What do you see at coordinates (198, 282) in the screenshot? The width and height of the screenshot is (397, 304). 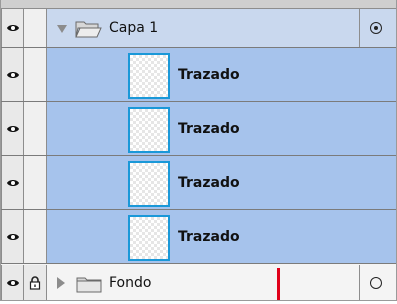 I see `layer-group-row-fondo: Fondo` at bounding box center [198, 282].